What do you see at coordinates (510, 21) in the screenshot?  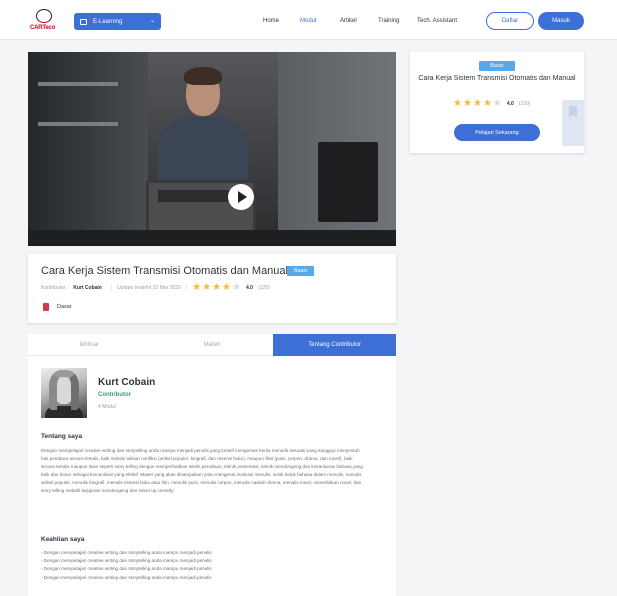 I see `register-button: Daftar` at bounding box center [510, 21].